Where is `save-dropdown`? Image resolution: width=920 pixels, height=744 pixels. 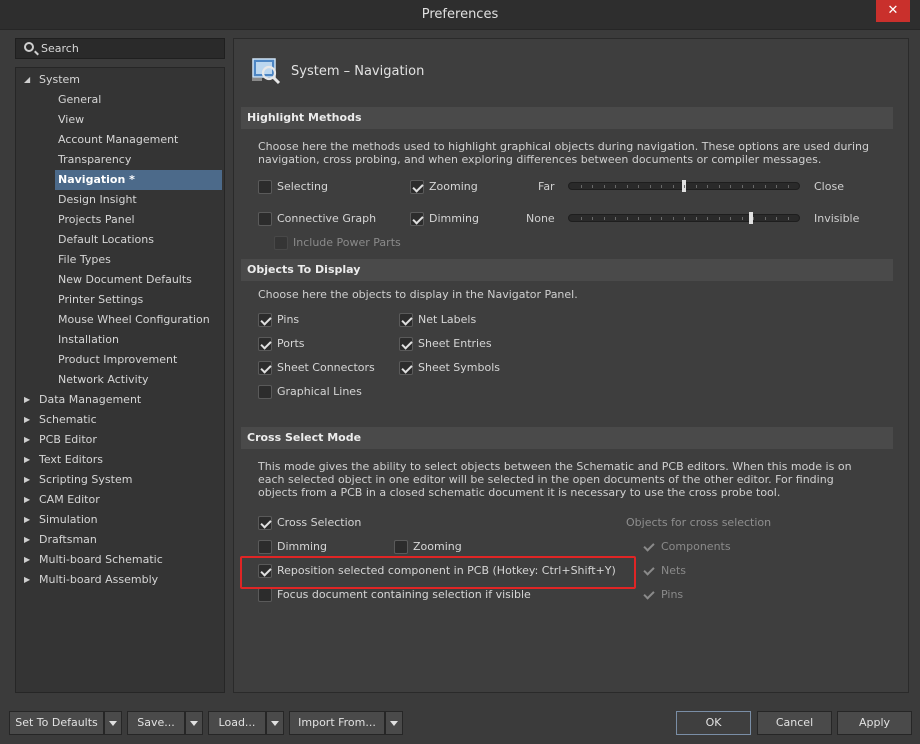 save-dropdown is located at coordinates (194, 723).